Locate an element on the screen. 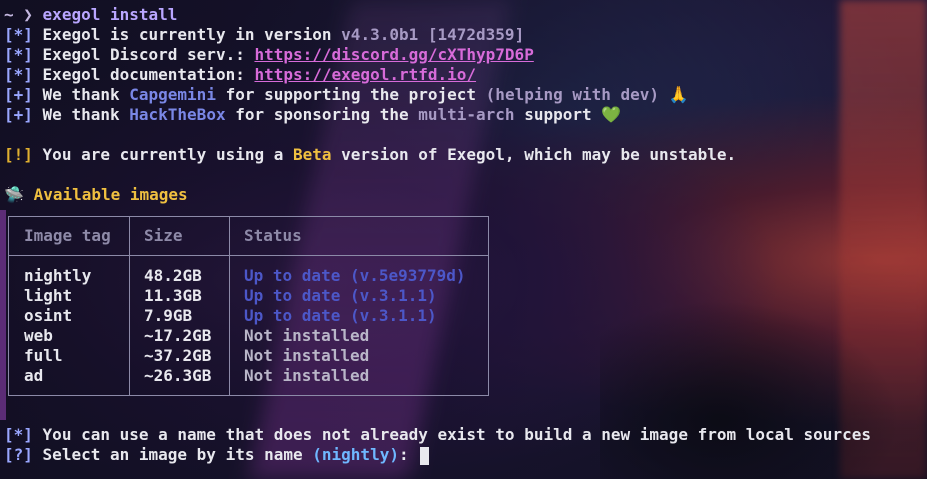 The height and width of the screenshot is (479, 927). documentation-link: https://exegol.rtfd.io/ is located at coordinates (365, 74).